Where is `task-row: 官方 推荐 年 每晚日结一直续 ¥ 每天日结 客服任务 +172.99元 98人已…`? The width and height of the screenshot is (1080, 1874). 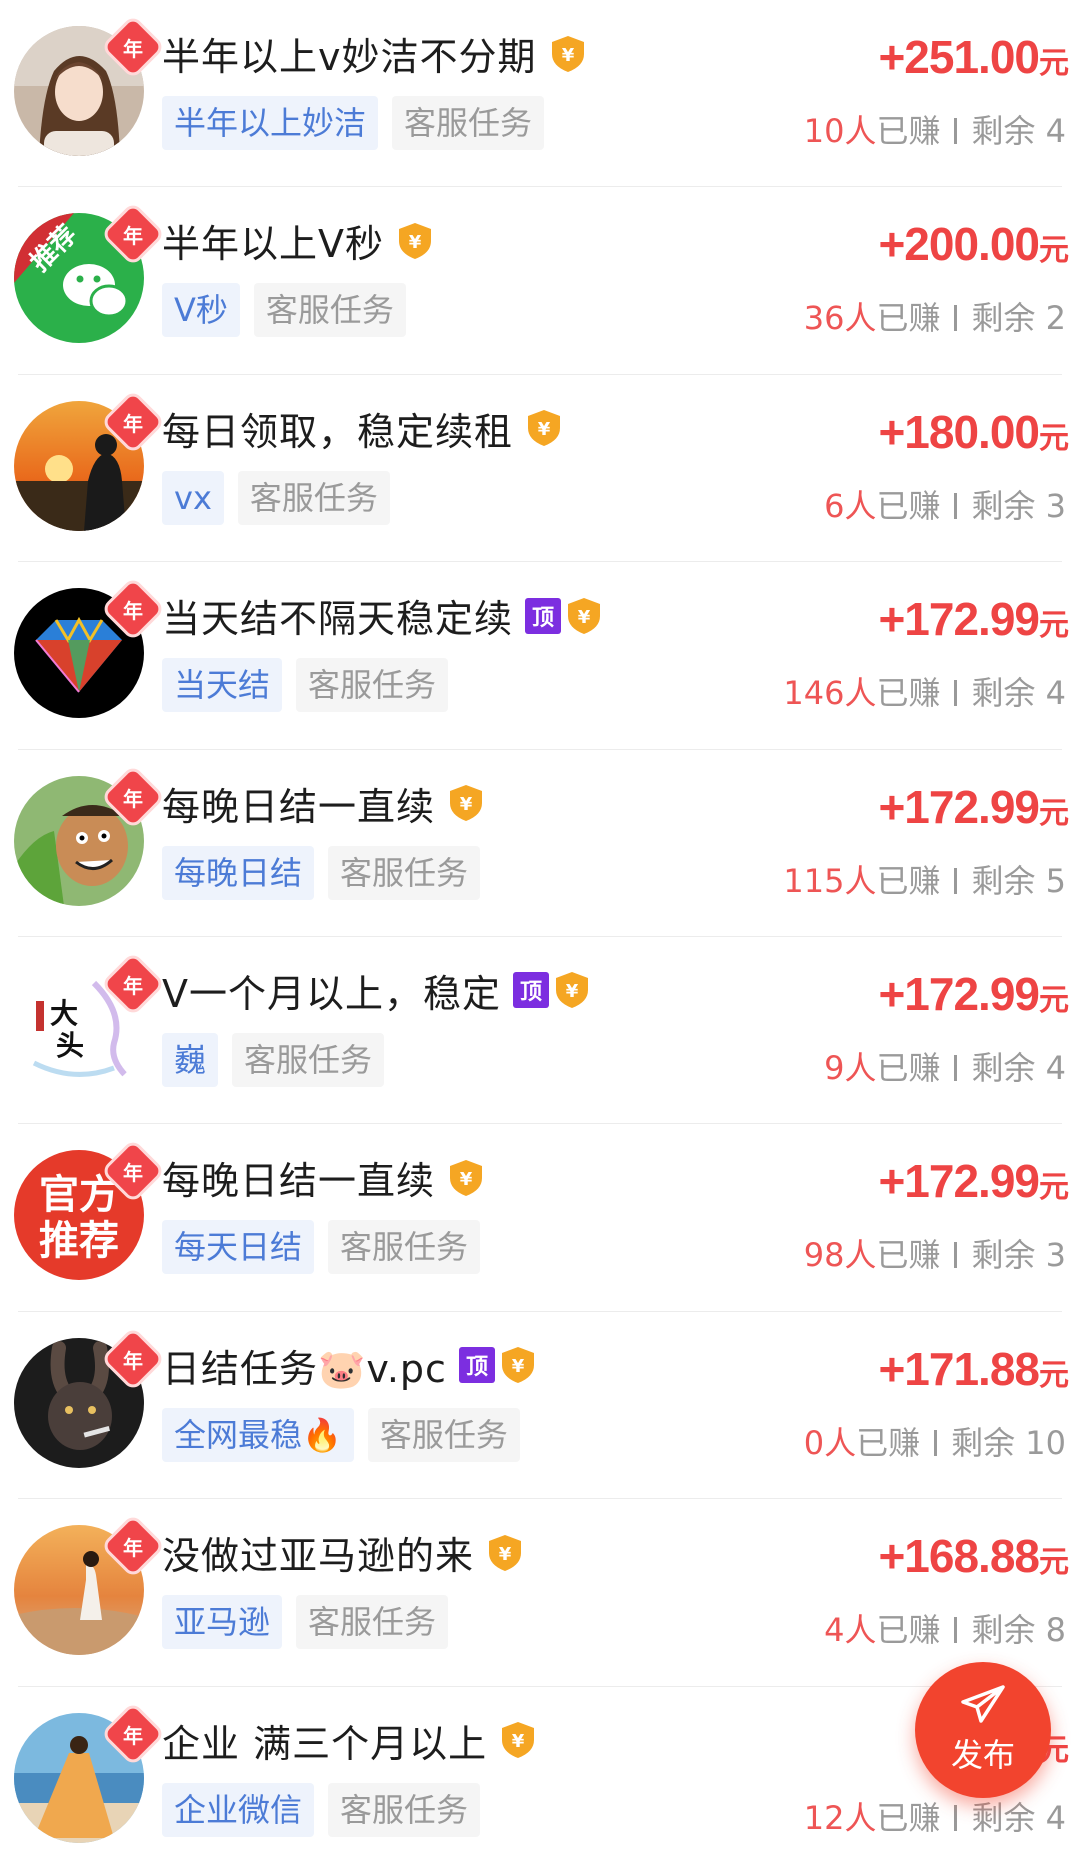 task-row: 官方 推荐 年 每晚日结一直续 ¥ 每天日结 客服任务 +172.99元 98人已… is located at coordinates (540, 1218).